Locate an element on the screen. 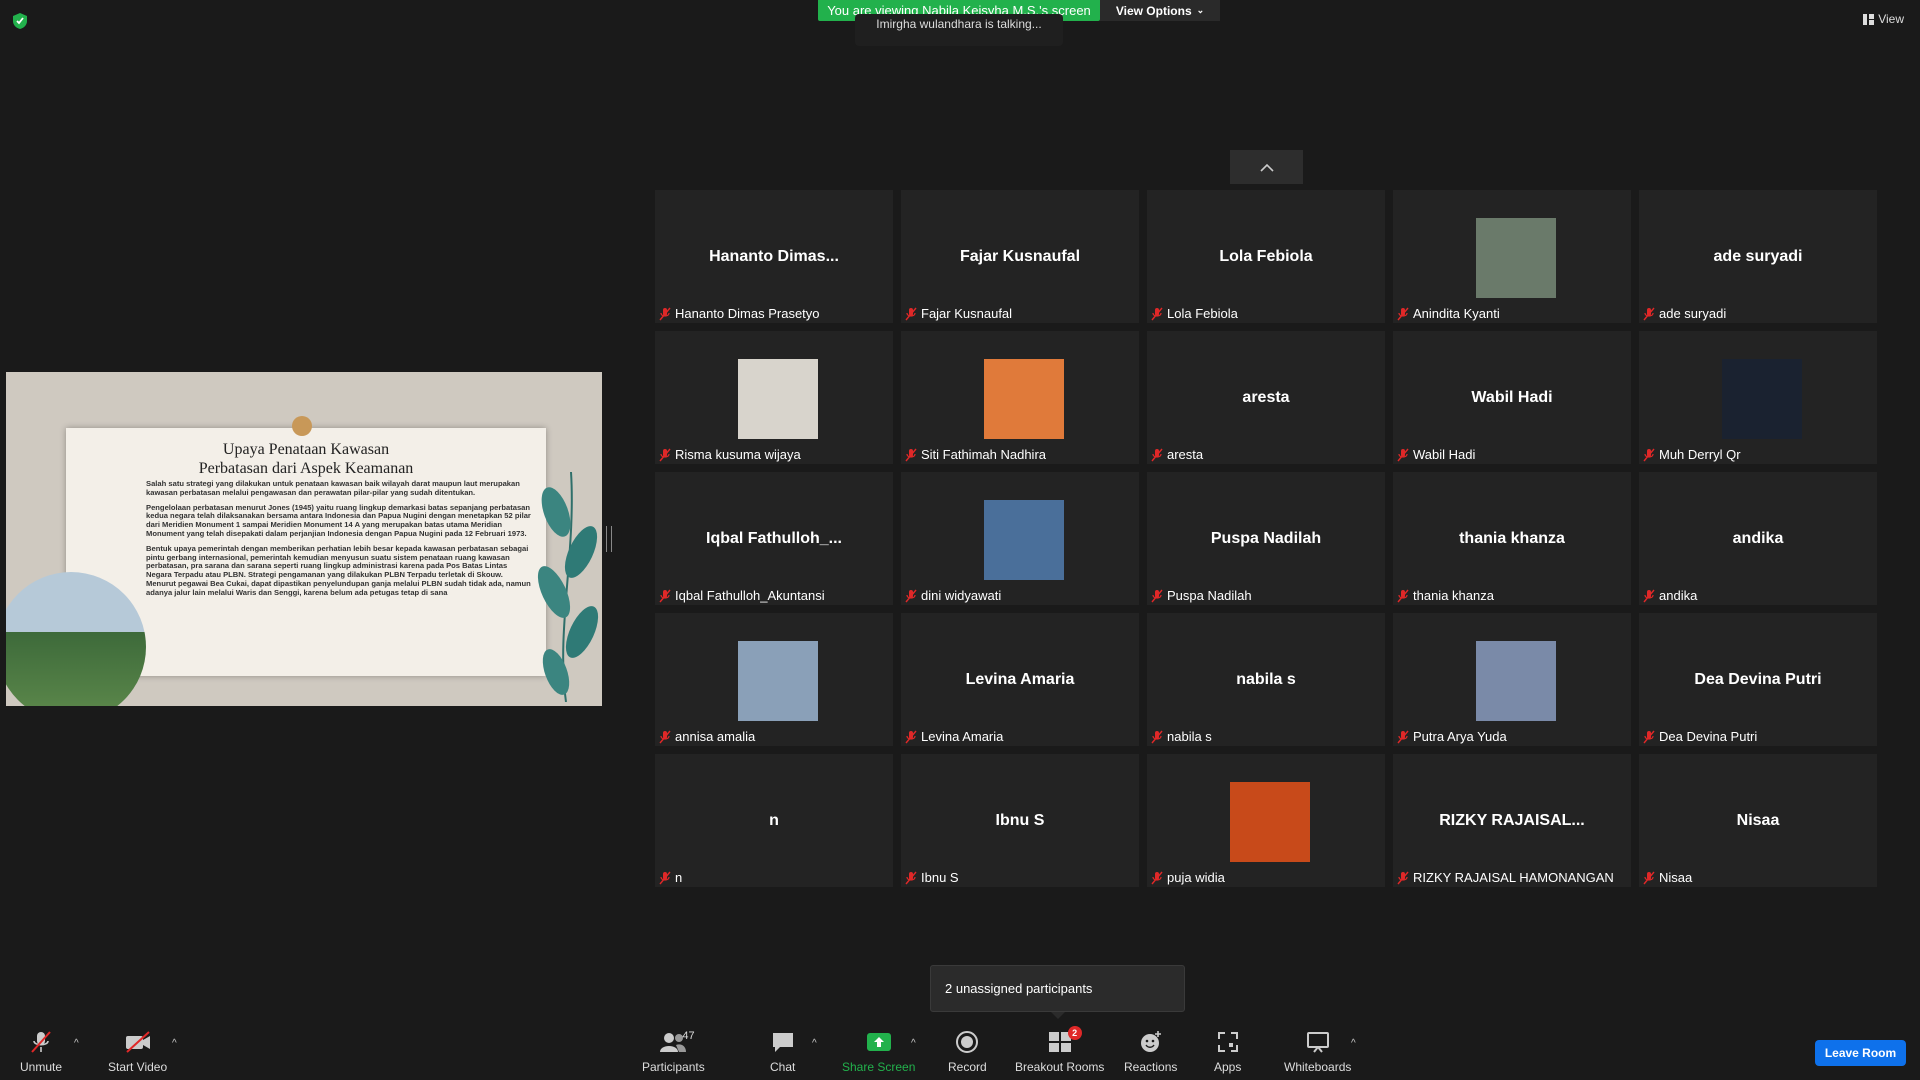  participant-tile: Anindita Kyanti is located at coordinates (1512, 256).